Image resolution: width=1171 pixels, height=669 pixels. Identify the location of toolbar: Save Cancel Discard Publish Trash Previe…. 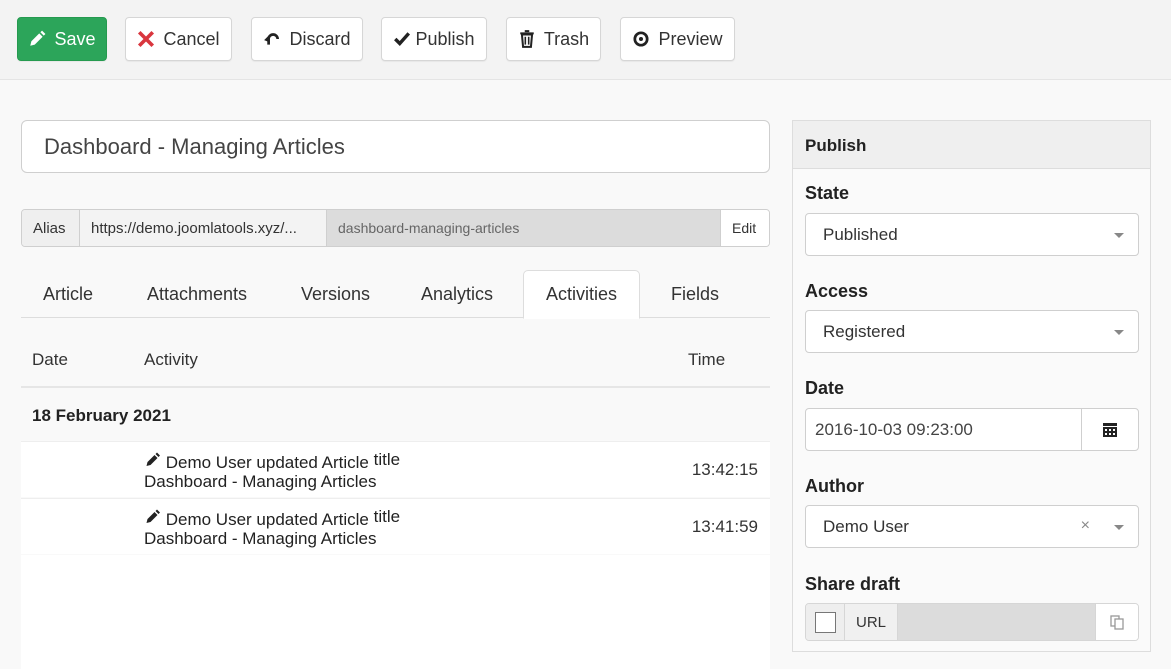
(585, 40).